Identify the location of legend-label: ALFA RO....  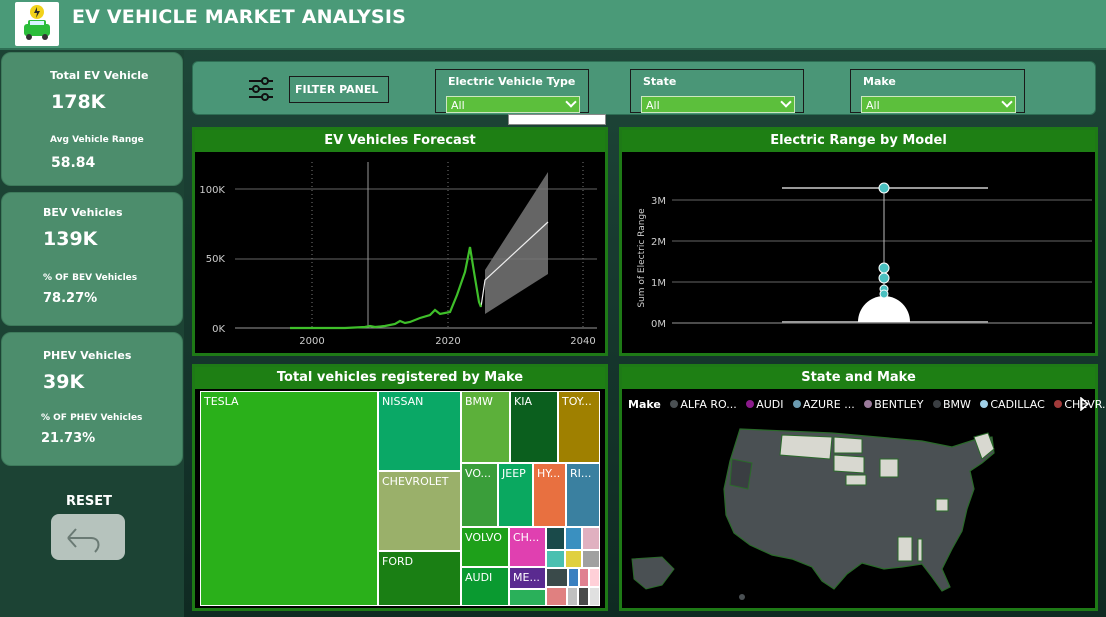
(708, 404).